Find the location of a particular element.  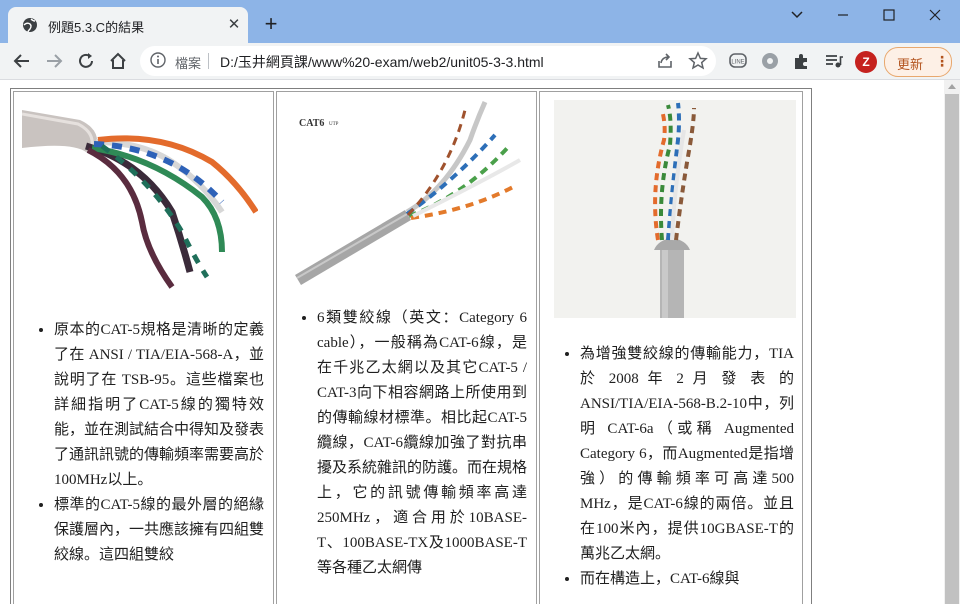

tab-title: 例題5.3.C的結果 is located at coordinates (96, 27).